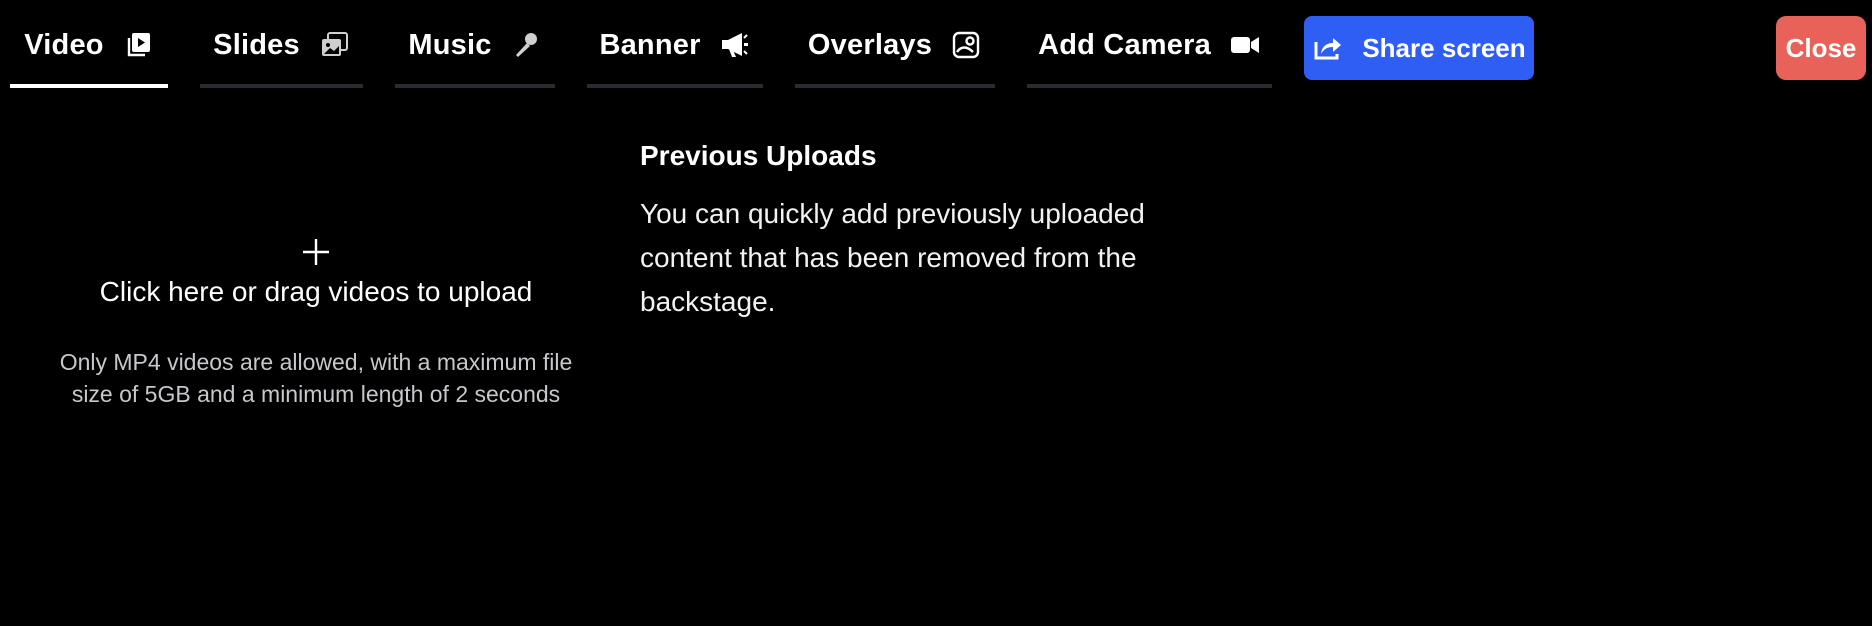  I want to click on plus-icon, so click(316, 252).